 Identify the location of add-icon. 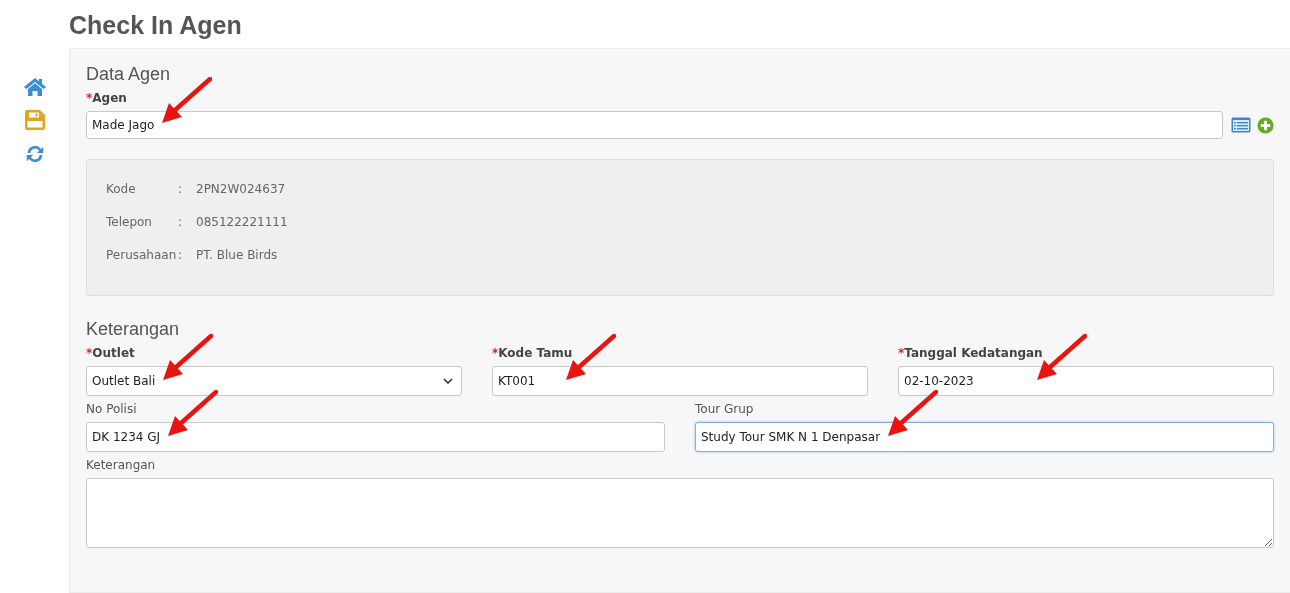
(1265, 125).